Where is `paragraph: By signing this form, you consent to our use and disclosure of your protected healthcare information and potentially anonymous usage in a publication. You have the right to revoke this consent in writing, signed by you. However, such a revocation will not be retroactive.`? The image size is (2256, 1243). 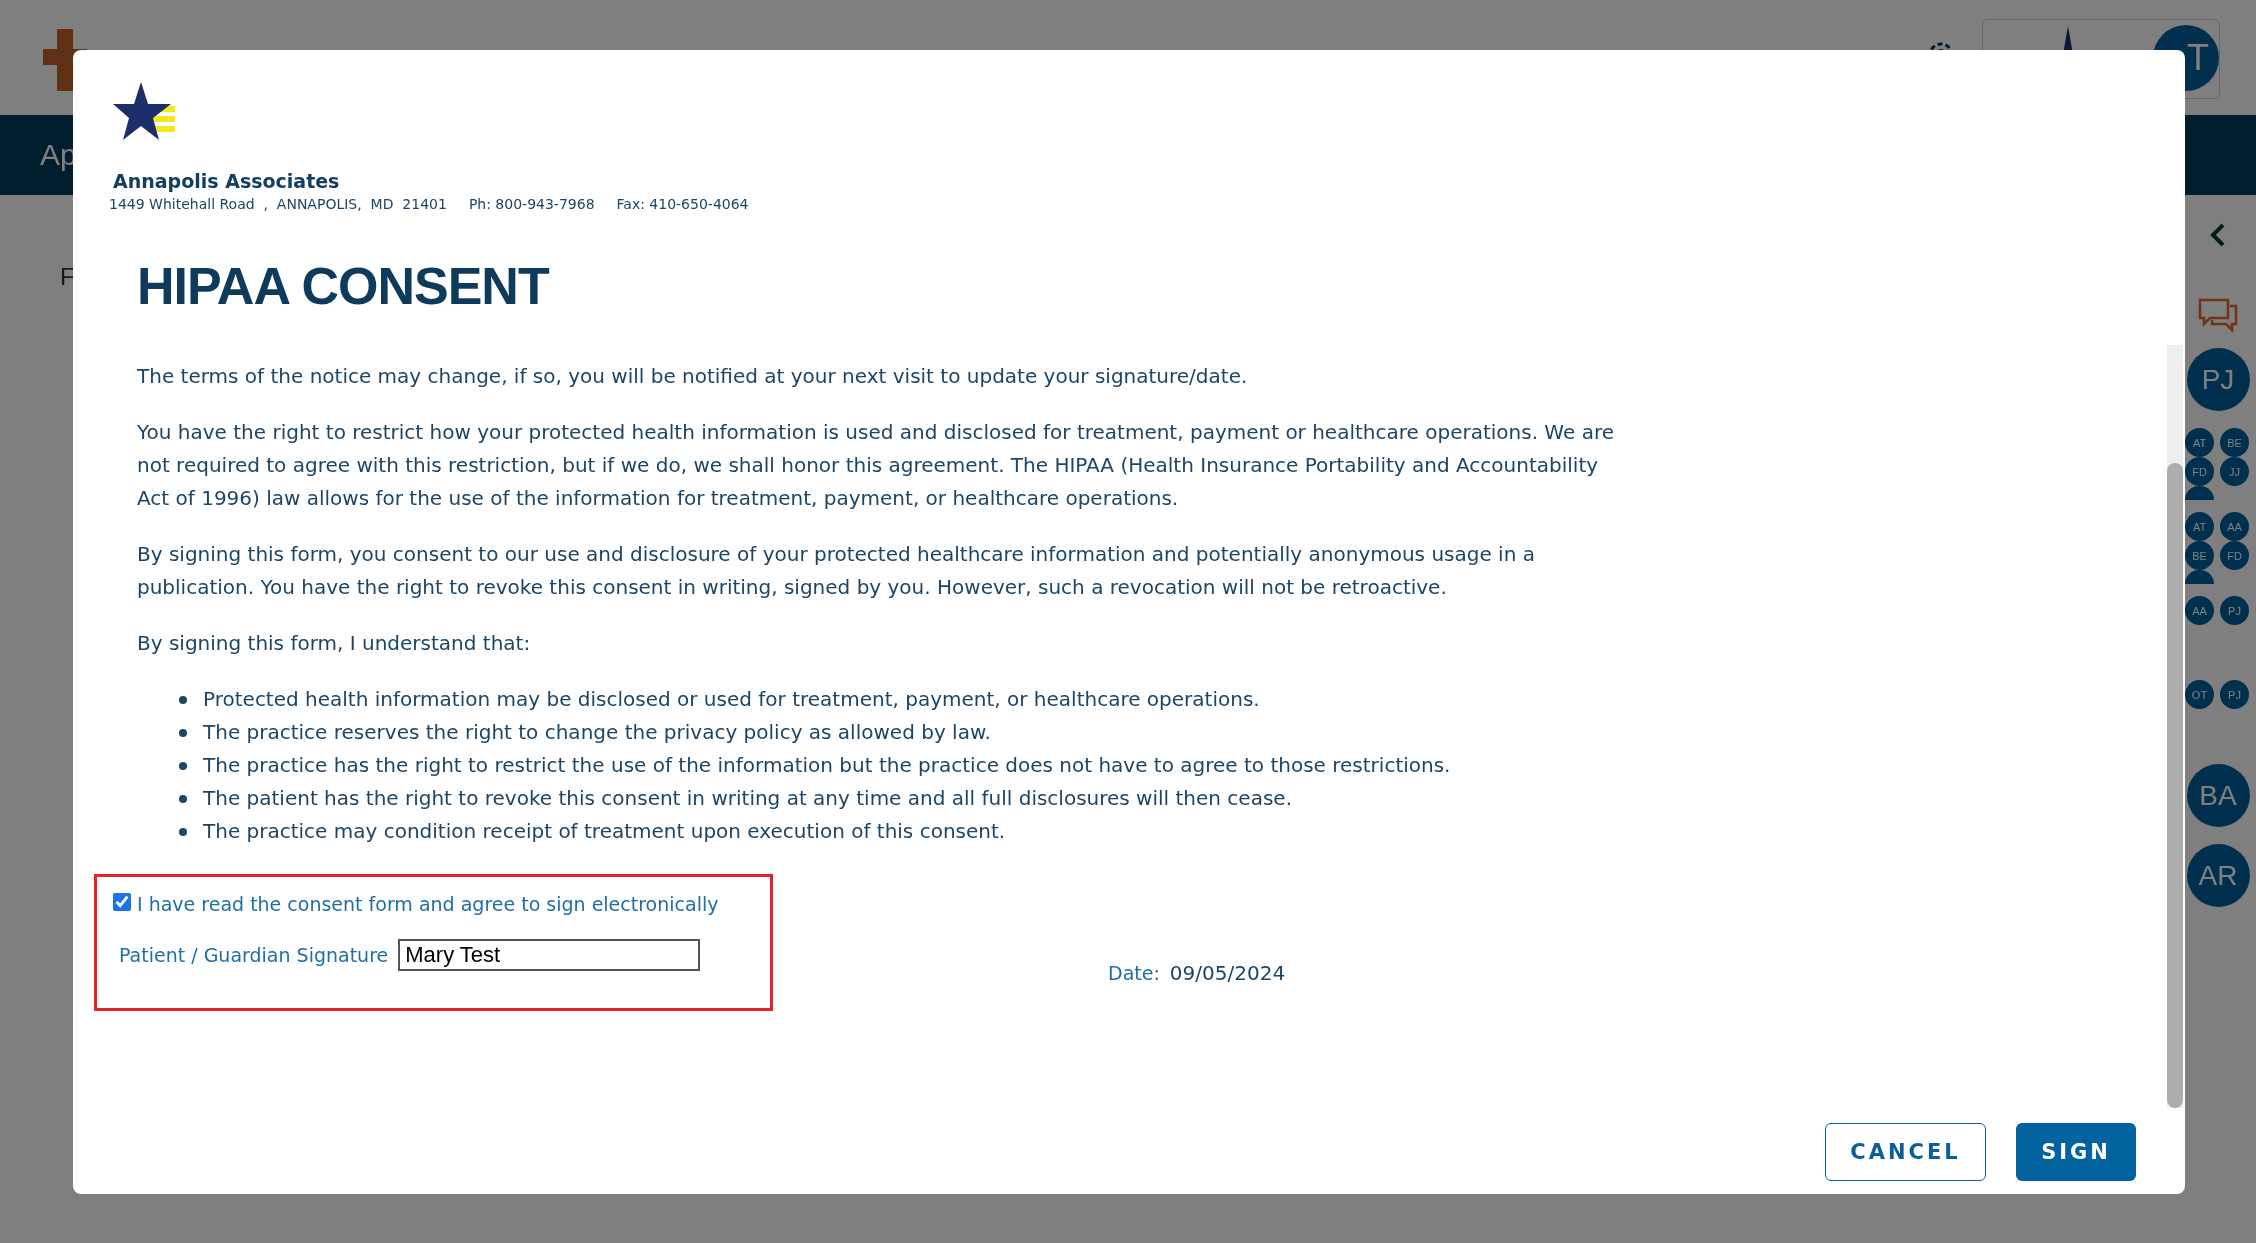 paragraph: By signing this form, you consent to our use and disclosure of your protected healthcare information and potentially anonymous usage in a publication. You have the right to revoke this consent in writing, signed by you. However, such a revocation will not be retroactive. is located at coordinates (836, 571).